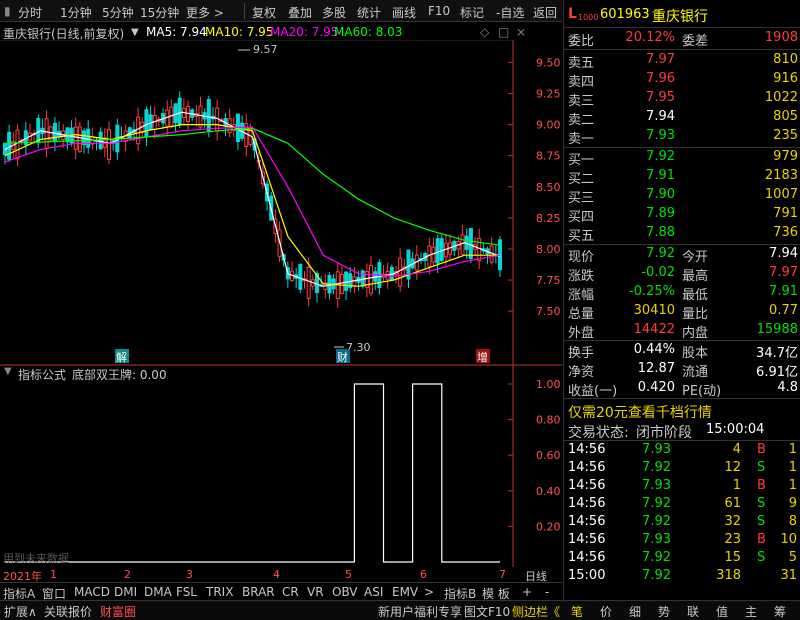  What do you see at coordinates (536, 611) in the screenshot?
I see `sidebar-toggle-button: 侧边栏《` at bounding box center [536, 611].